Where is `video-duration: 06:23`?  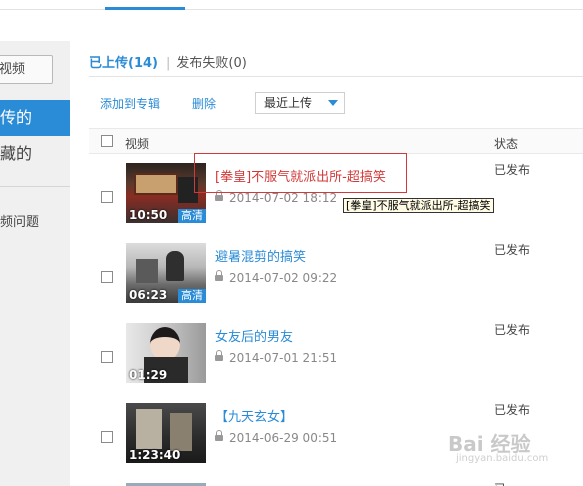 video-duration: 06:23 is located at coordinates (148, 295).